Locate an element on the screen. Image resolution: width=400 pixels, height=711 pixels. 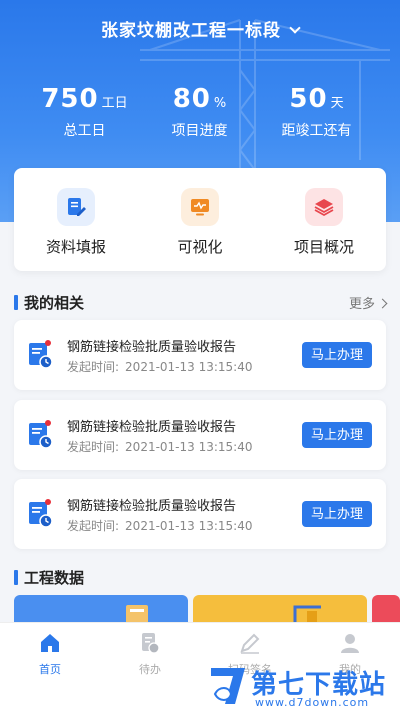
nav-label: 首页 is located at coordinates (50, 669).